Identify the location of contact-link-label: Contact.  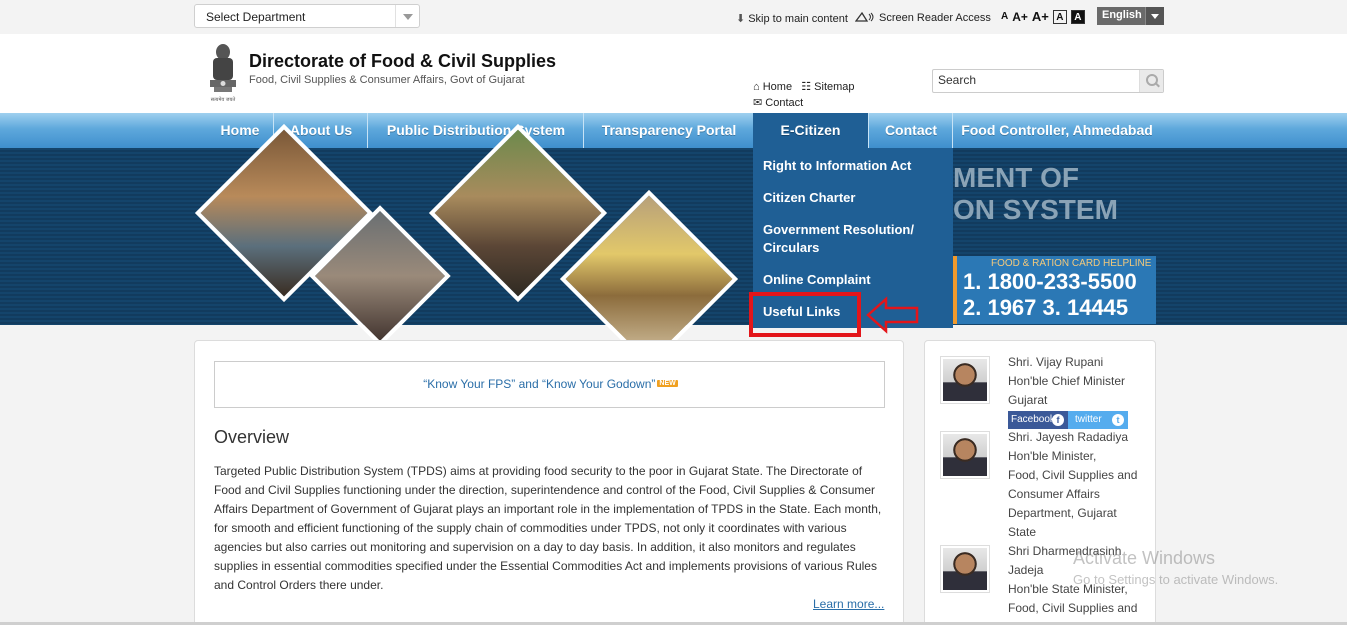
(784, 103).